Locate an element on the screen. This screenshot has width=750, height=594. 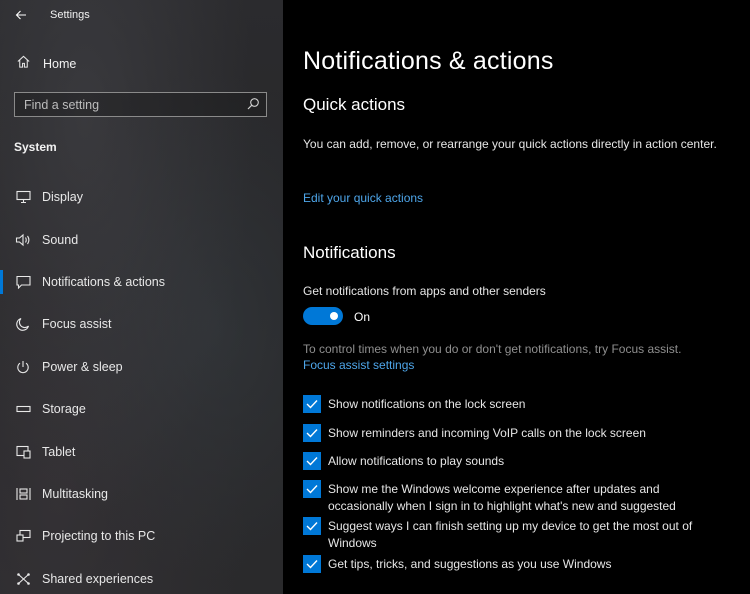
section-title: System is located at coordinates (35, 147).